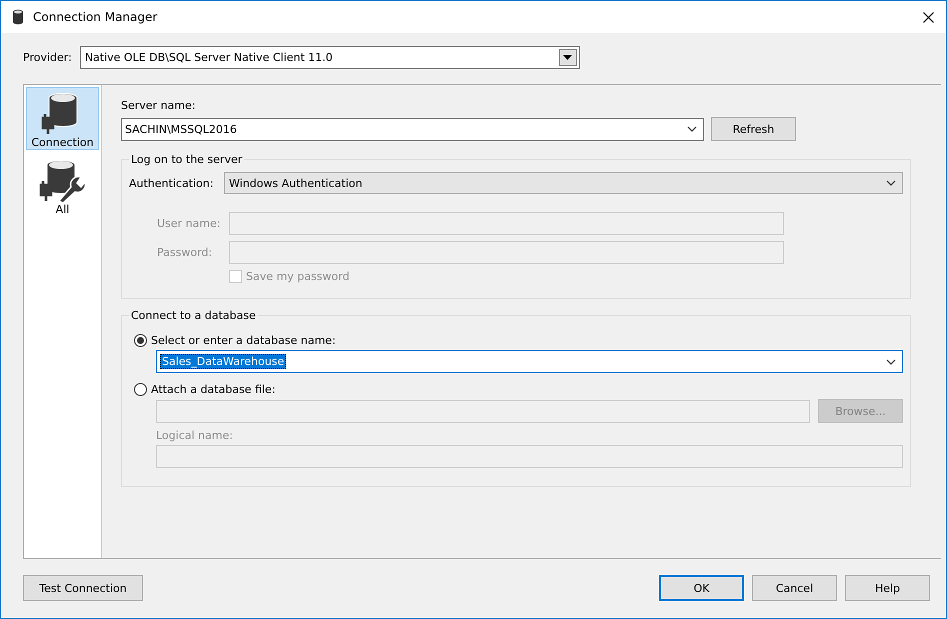 The width and height of the screenshot is (947, 619). I want to click on cancel-button: Cancel, so click(794, 588).